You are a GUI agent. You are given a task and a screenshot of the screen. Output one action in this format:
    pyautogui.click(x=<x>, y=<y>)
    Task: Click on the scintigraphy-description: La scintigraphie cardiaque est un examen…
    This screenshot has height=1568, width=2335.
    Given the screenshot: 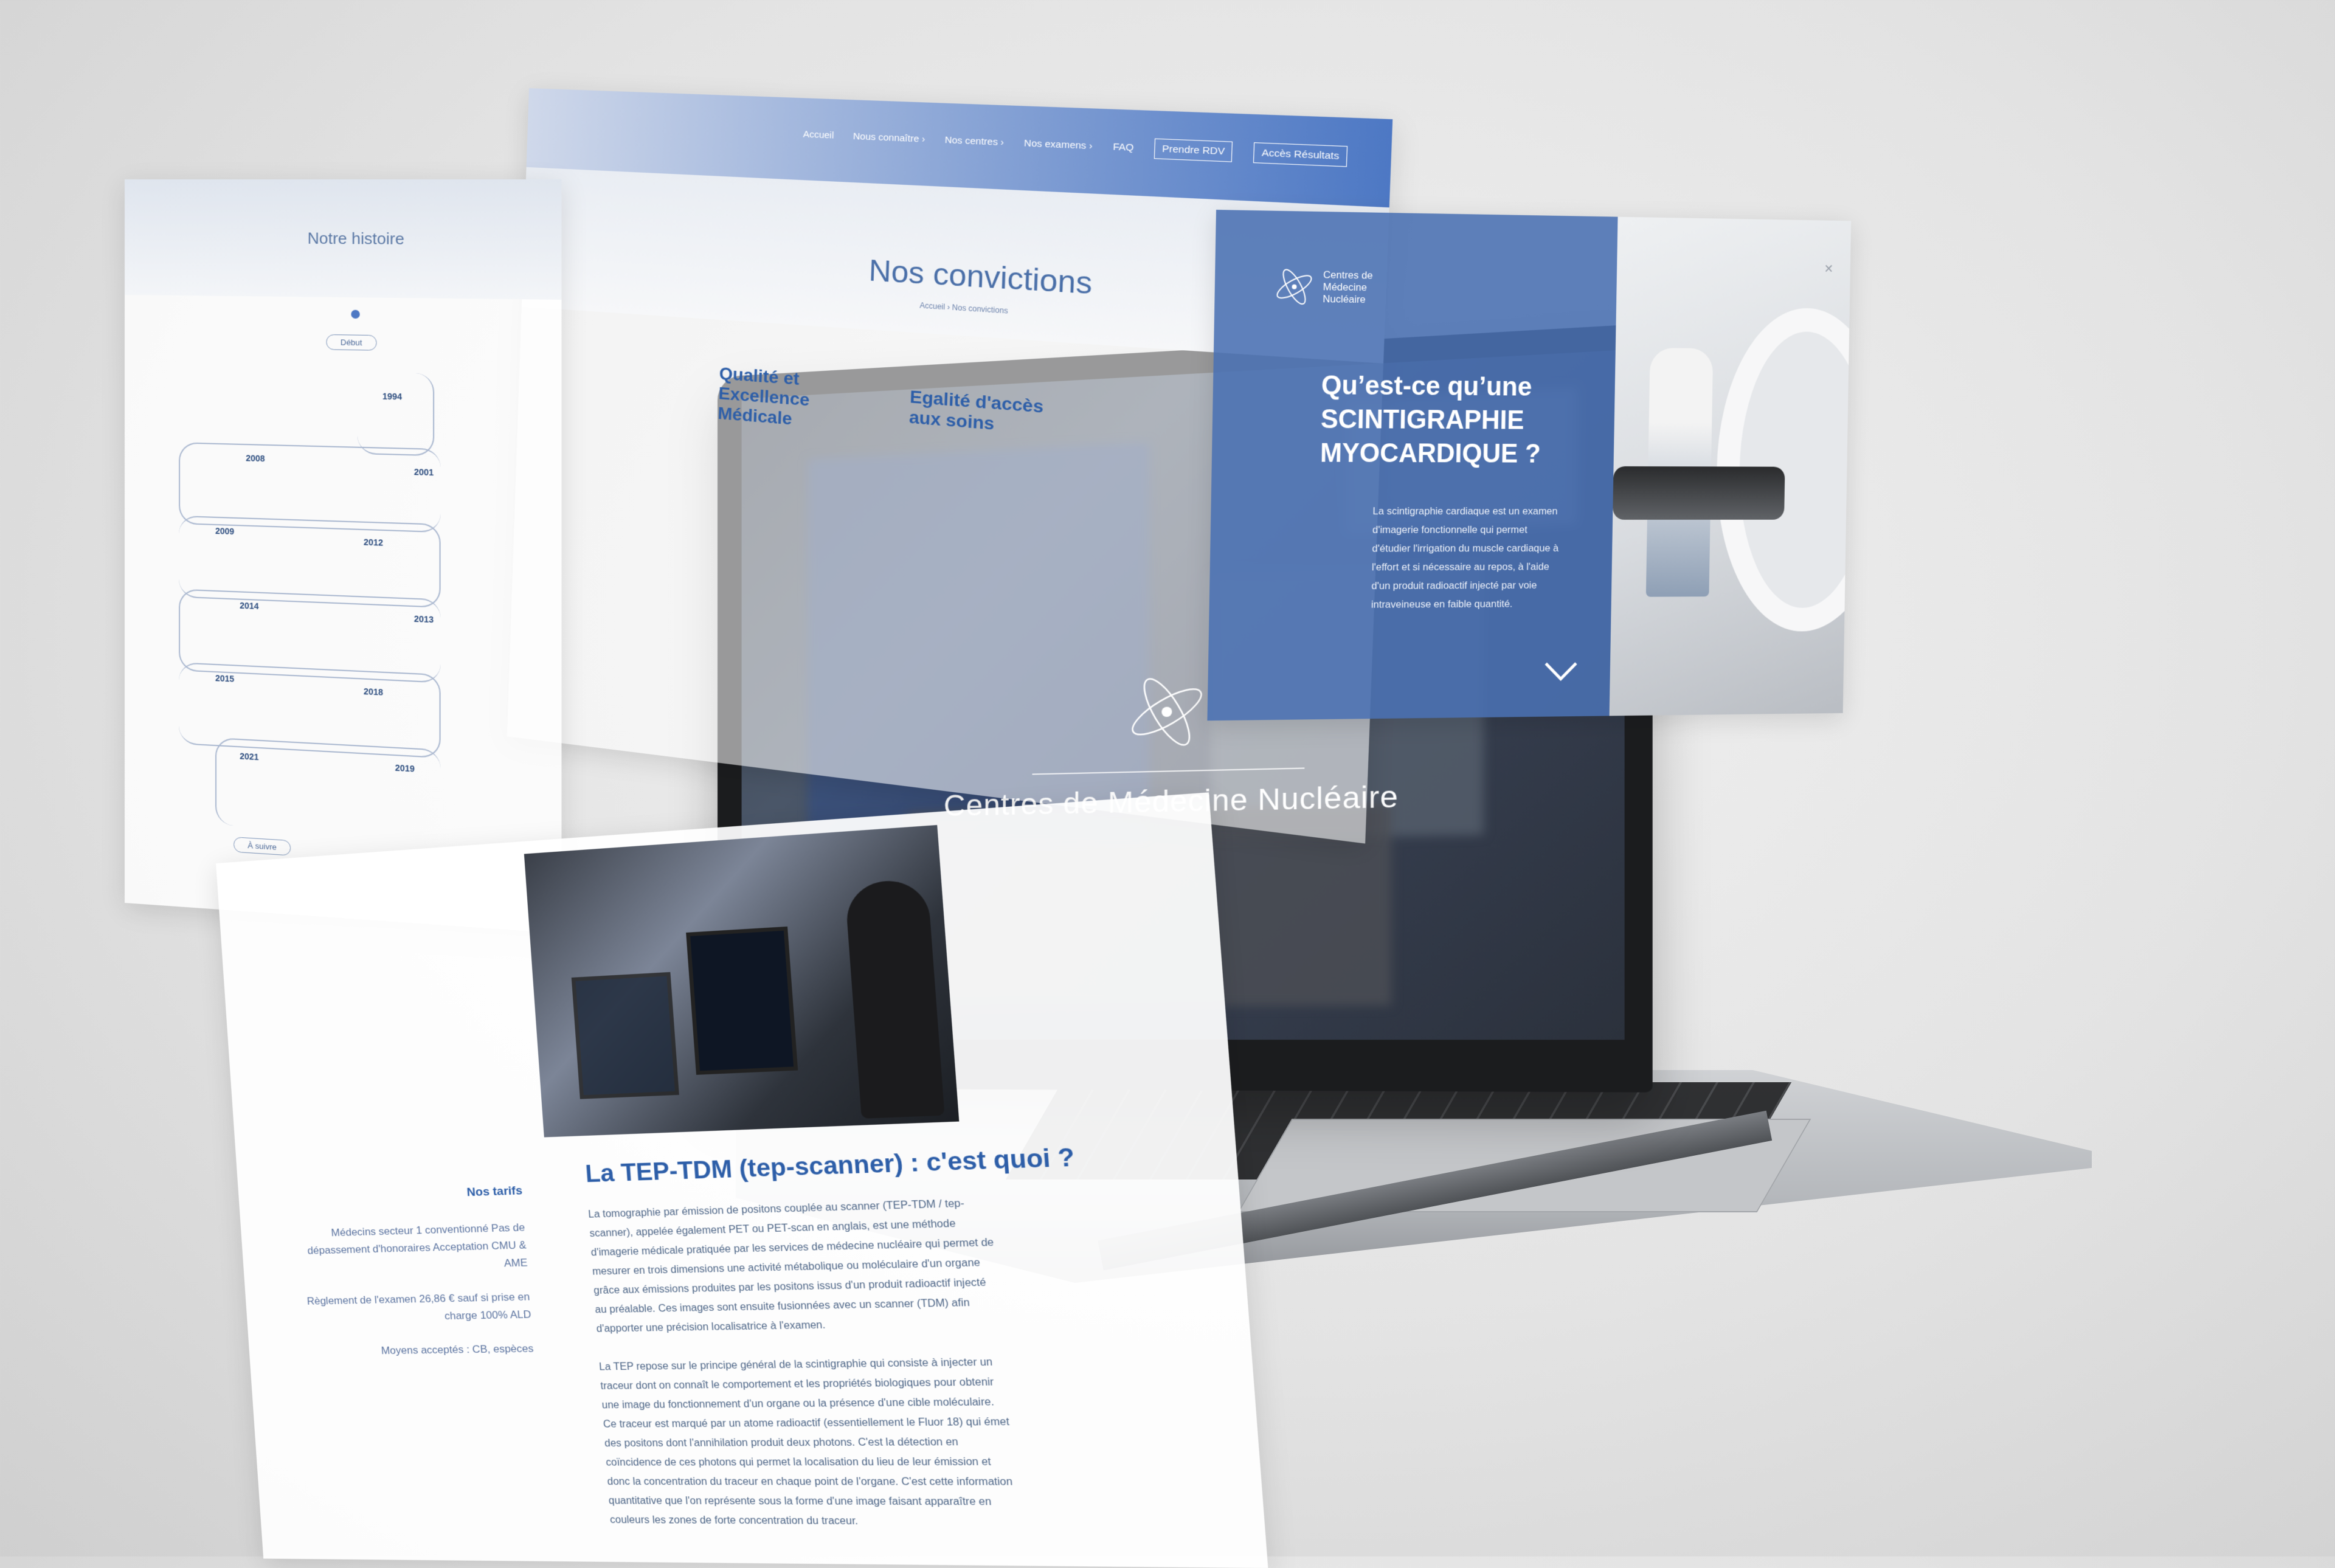 What is the action you would take?
    pyautogui.click(x=1465, y=557)
    